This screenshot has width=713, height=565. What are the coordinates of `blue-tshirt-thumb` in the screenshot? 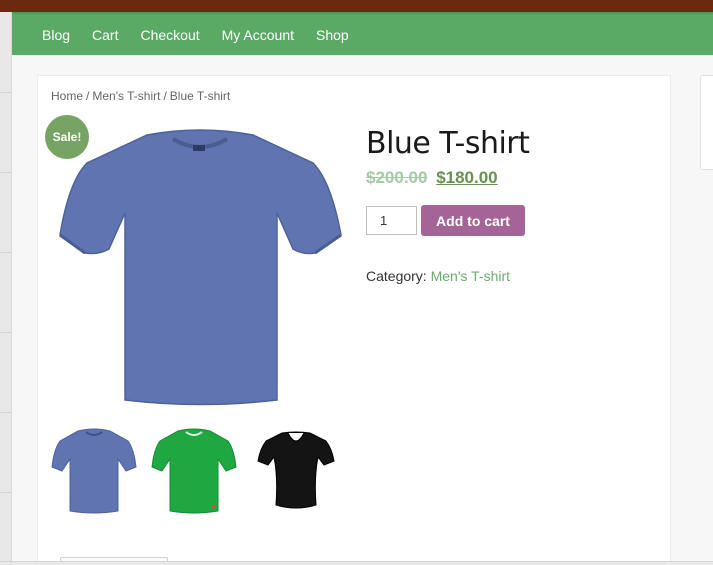 It's located at (94, 471).